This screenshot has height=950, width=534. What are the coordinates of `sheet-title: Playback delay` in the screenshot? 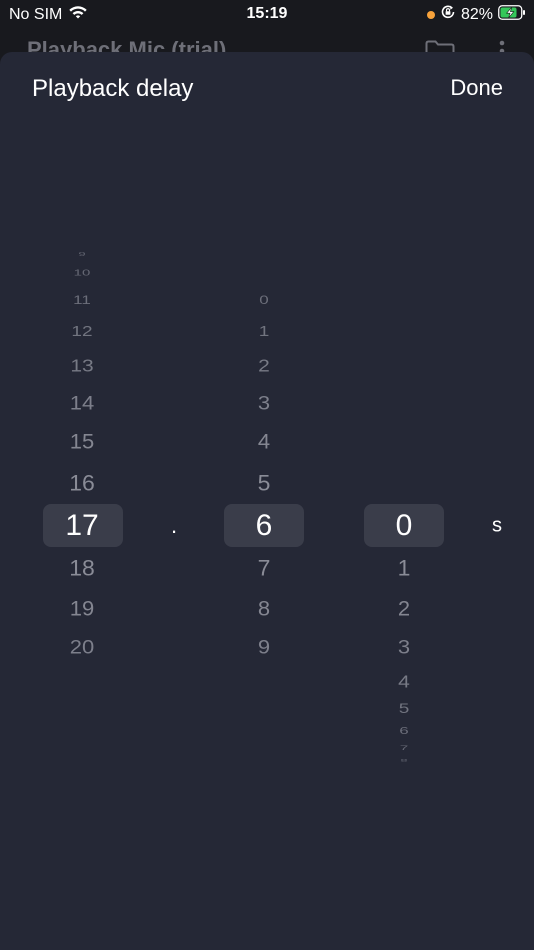 It's located at (113, 88).